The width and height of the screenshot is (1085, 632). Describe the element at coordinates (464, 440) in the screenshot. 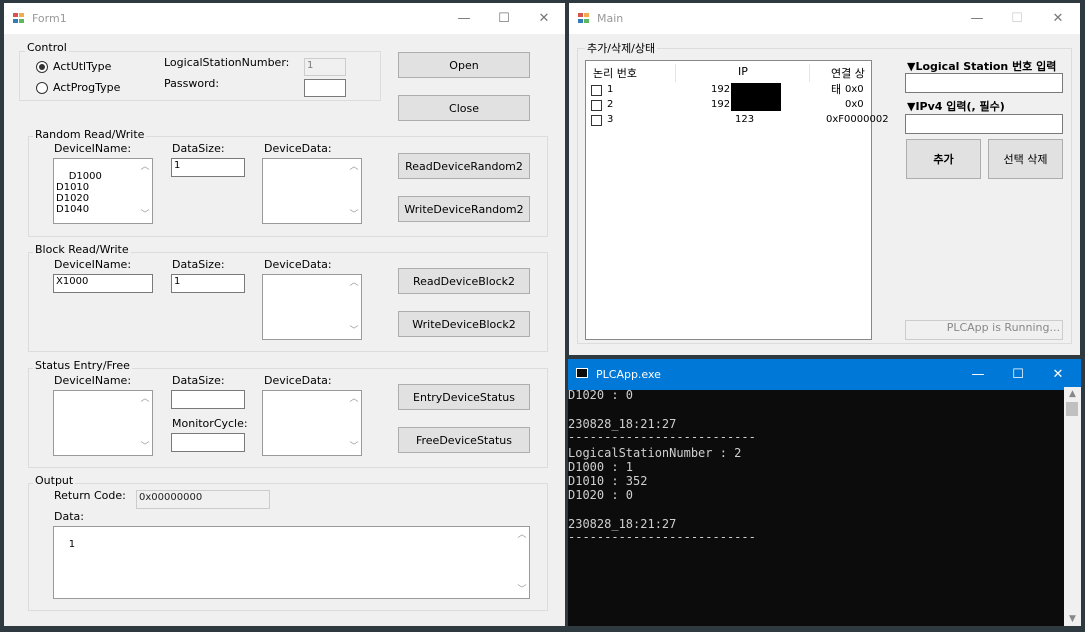

I see `free-device-status-button: FreeDeviceStatus` at that location.